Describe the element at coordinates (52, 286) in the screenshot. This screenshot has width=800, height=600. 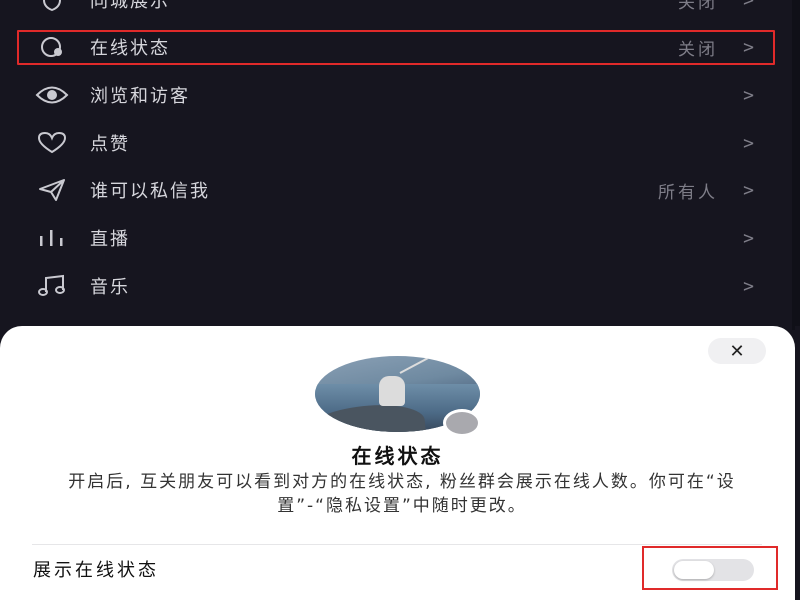
I see `music-note-icon` at that location.